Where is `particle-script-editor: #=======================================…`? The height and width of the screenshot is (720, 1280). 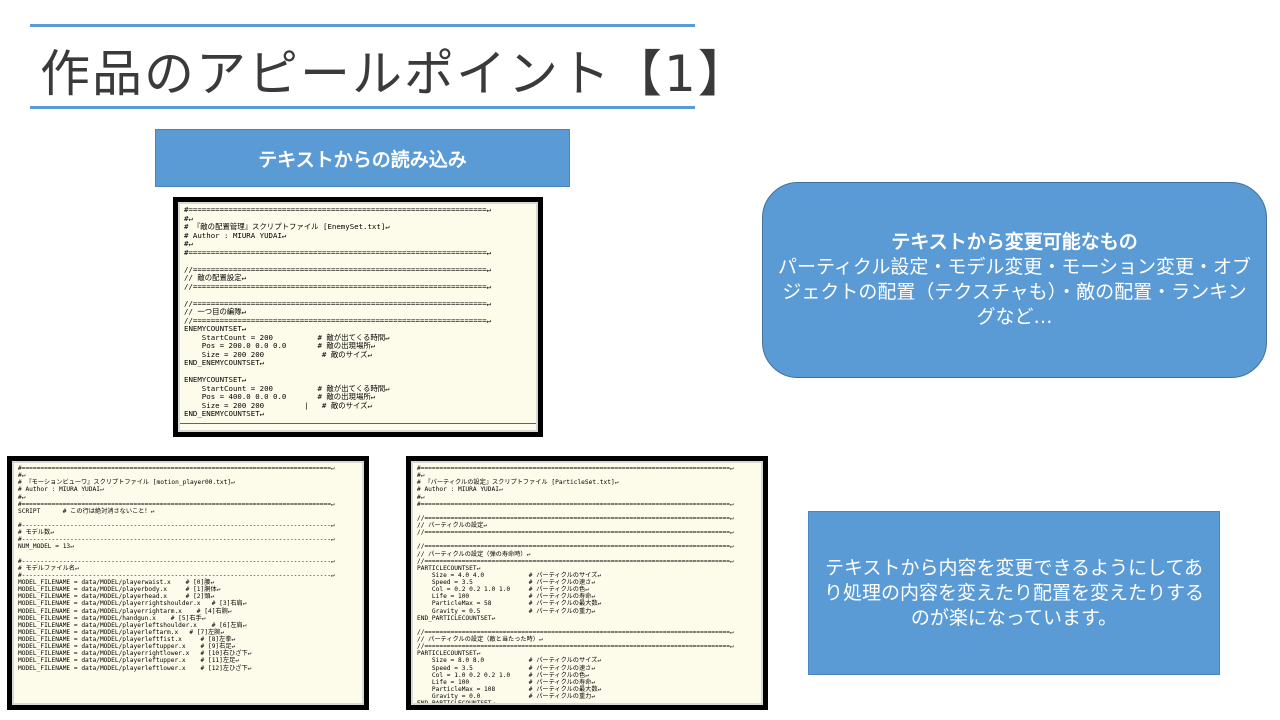 particle-script-editor: #=======================================… is located at coordinates (587, 583).